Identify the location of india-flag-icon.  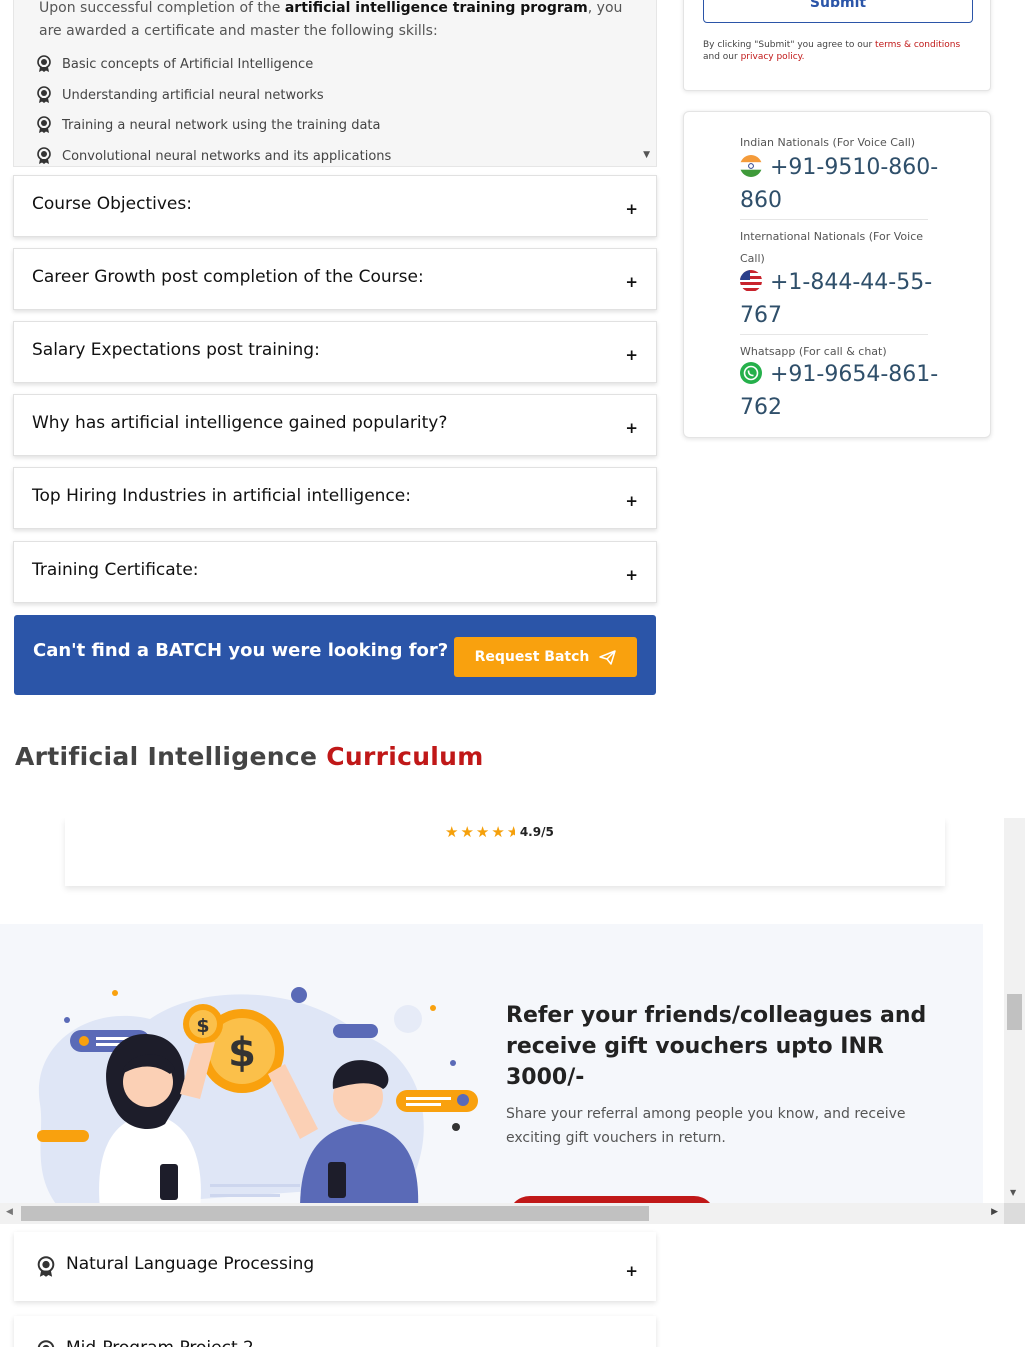
(751, 166).